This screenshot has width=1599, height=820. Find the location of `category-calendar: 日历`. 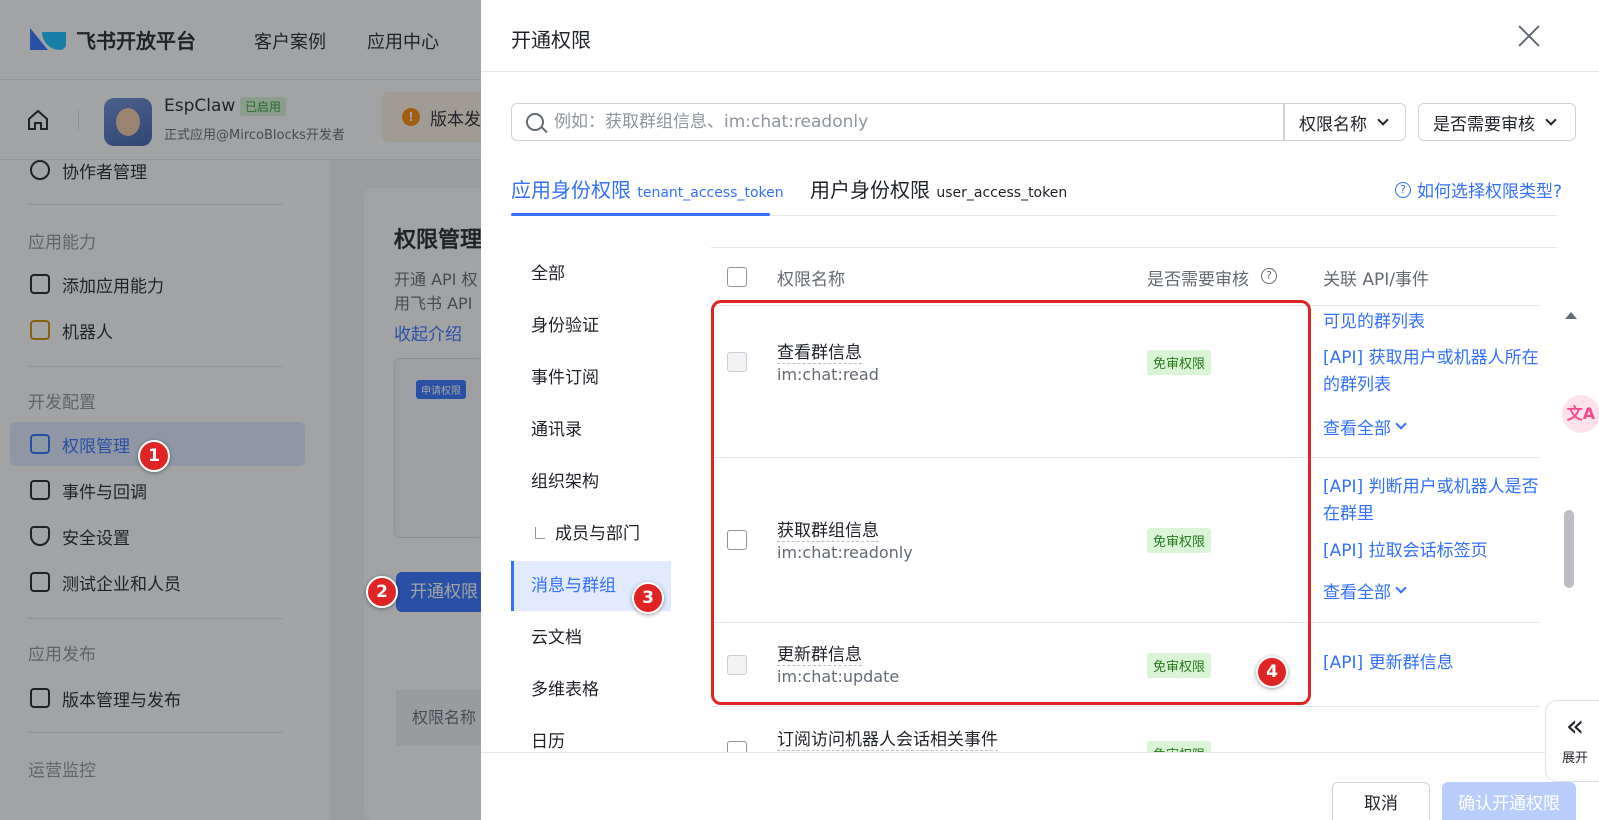

category-calendar: 日历 is located at coordinates (591, 735).